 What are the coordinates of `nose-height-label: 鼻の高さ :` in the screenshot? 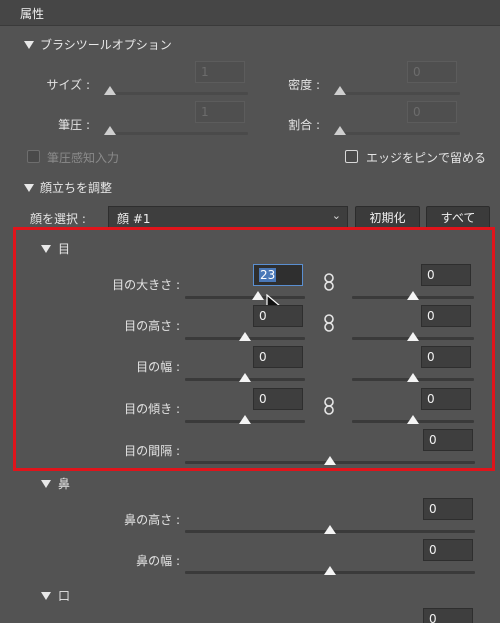 It's located at (152, 520).